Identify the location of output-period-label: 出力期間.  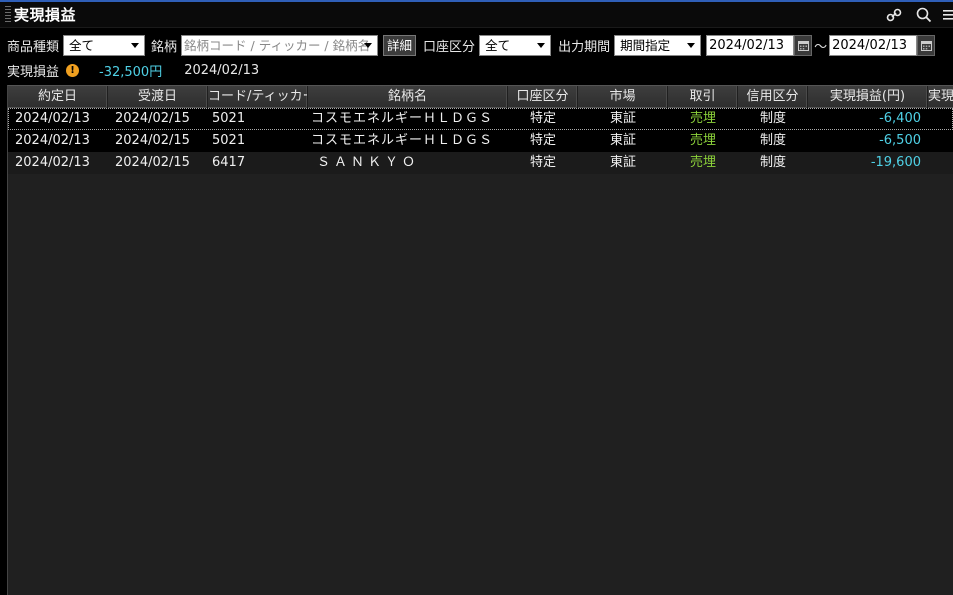
(584, 47).